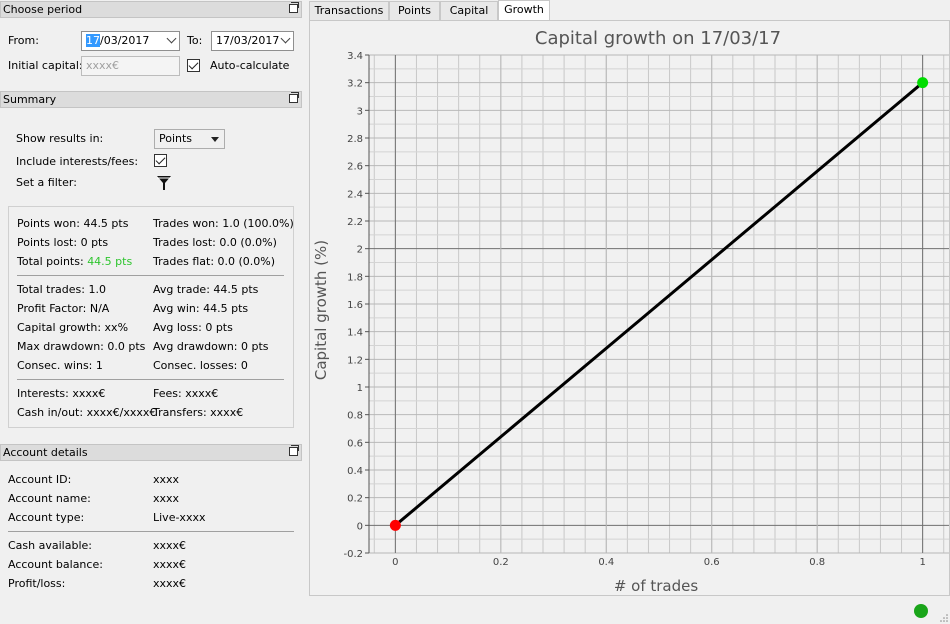  What do you see at coordinates (77, 161) in the screenshot?
I see `include-interests-label: Include interests/fees:` at bounding box center [77, 161].